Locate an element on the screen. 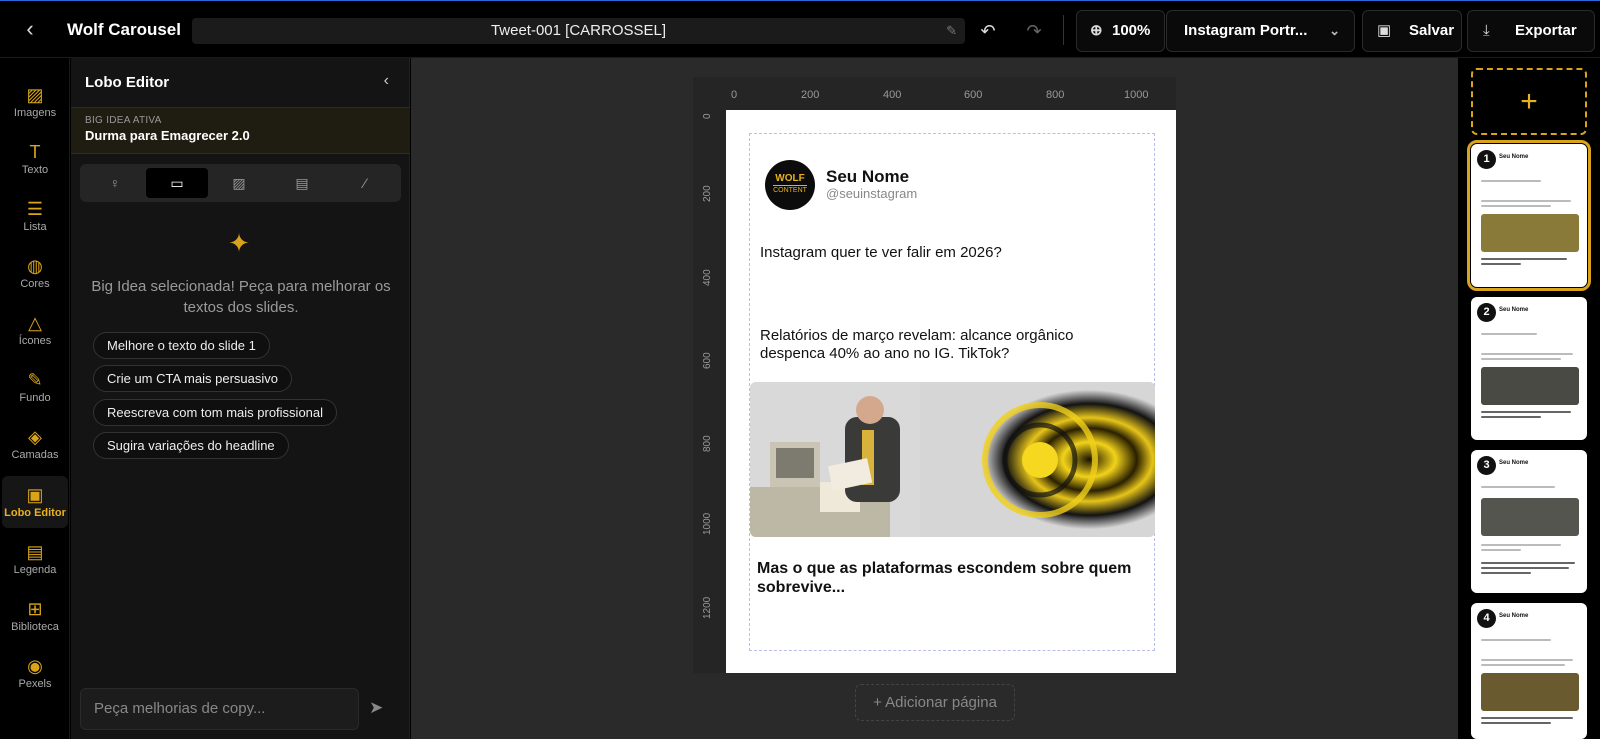 The width and height of the screenshot is (1600, 739). rail-item-camadas: ◈ Camadas is located at coordinates (35, 444).